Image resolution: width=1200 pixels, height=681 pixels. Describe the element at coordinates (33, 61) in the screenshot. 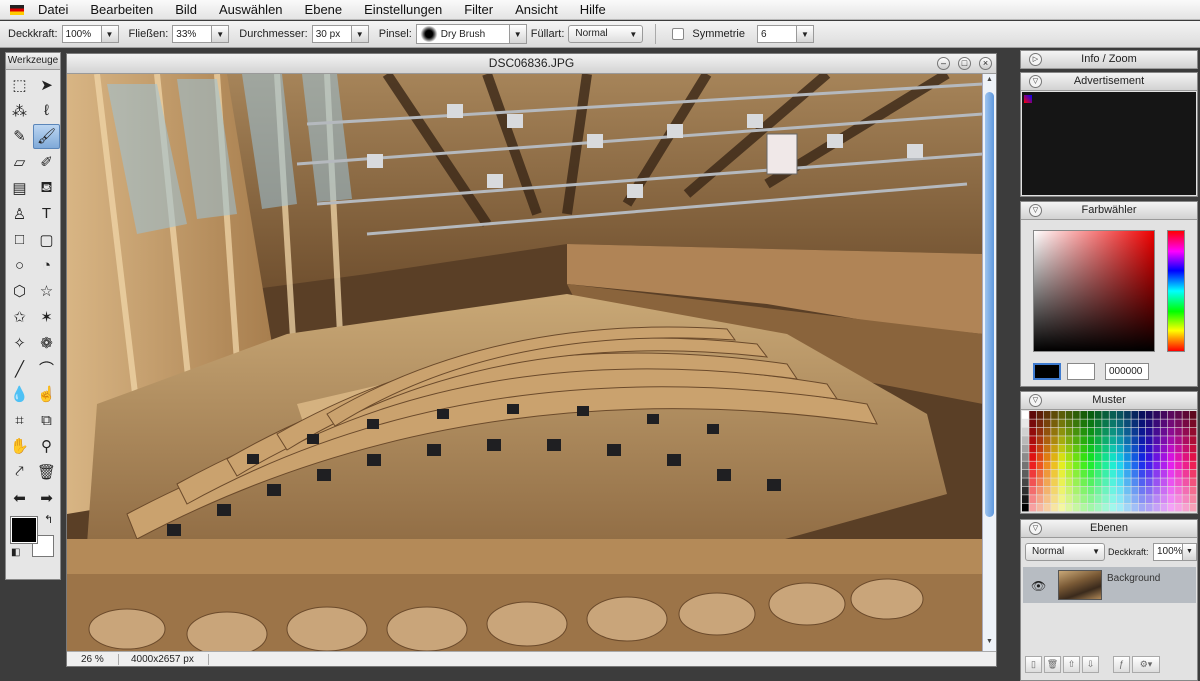

I see `tools-title: Werkzeuge` at that location.